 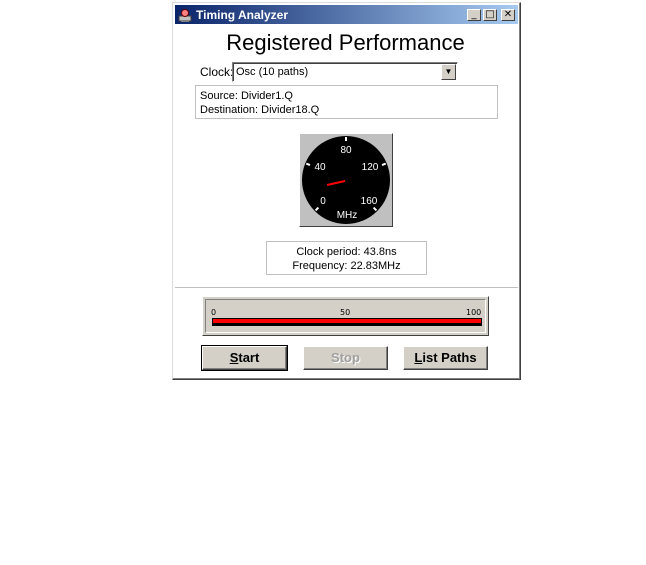 I want to click on progress-label-50: 50, so click(x=345, y=312).